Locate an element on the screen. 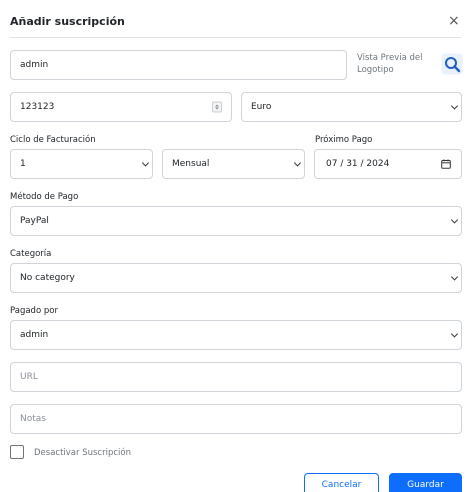 The image size is (469, 492). price-input-value: 123123 is located at coordinates (37, 107).